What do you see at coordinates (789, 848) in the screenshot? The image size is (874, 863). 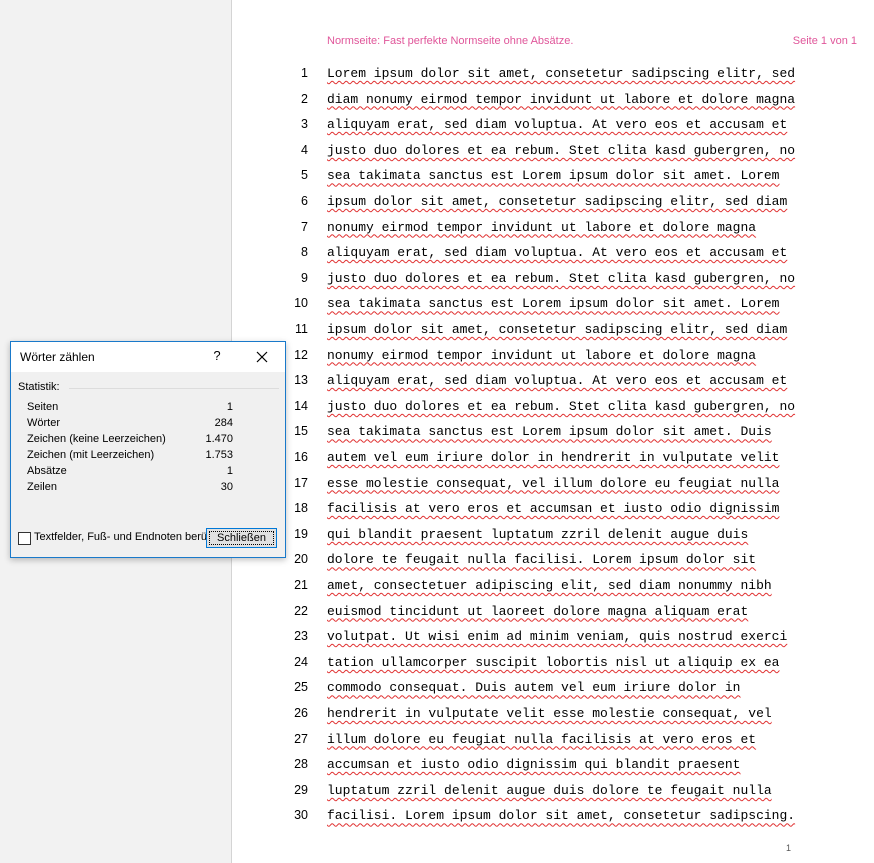 I see `page-footer-number: 1` at bounding box center [789, 848].